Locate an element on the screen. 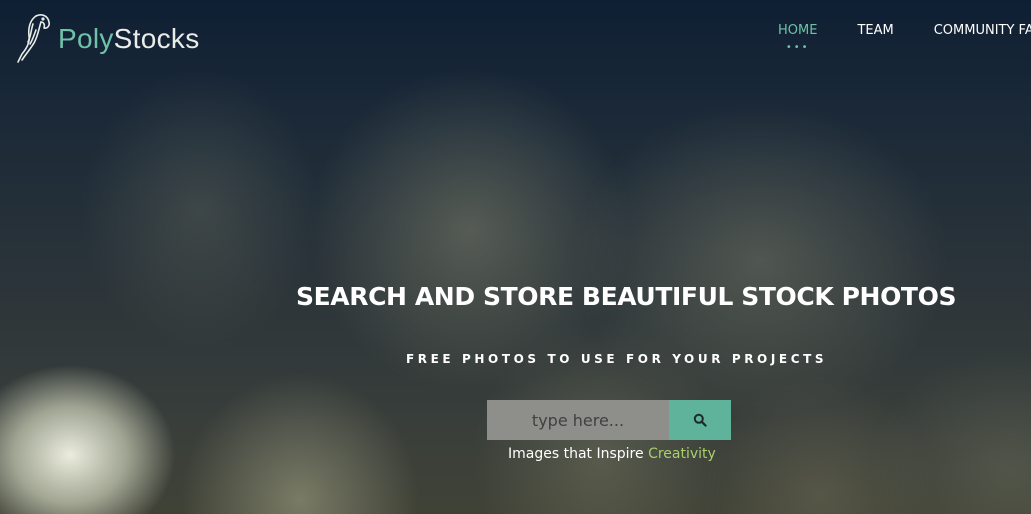  logo-text-stocks: Stocks is located at coordinates (156, 38).